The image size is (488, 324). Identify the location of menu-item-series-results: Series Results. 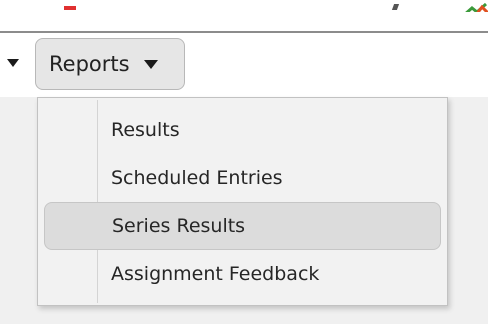
(242, 226).